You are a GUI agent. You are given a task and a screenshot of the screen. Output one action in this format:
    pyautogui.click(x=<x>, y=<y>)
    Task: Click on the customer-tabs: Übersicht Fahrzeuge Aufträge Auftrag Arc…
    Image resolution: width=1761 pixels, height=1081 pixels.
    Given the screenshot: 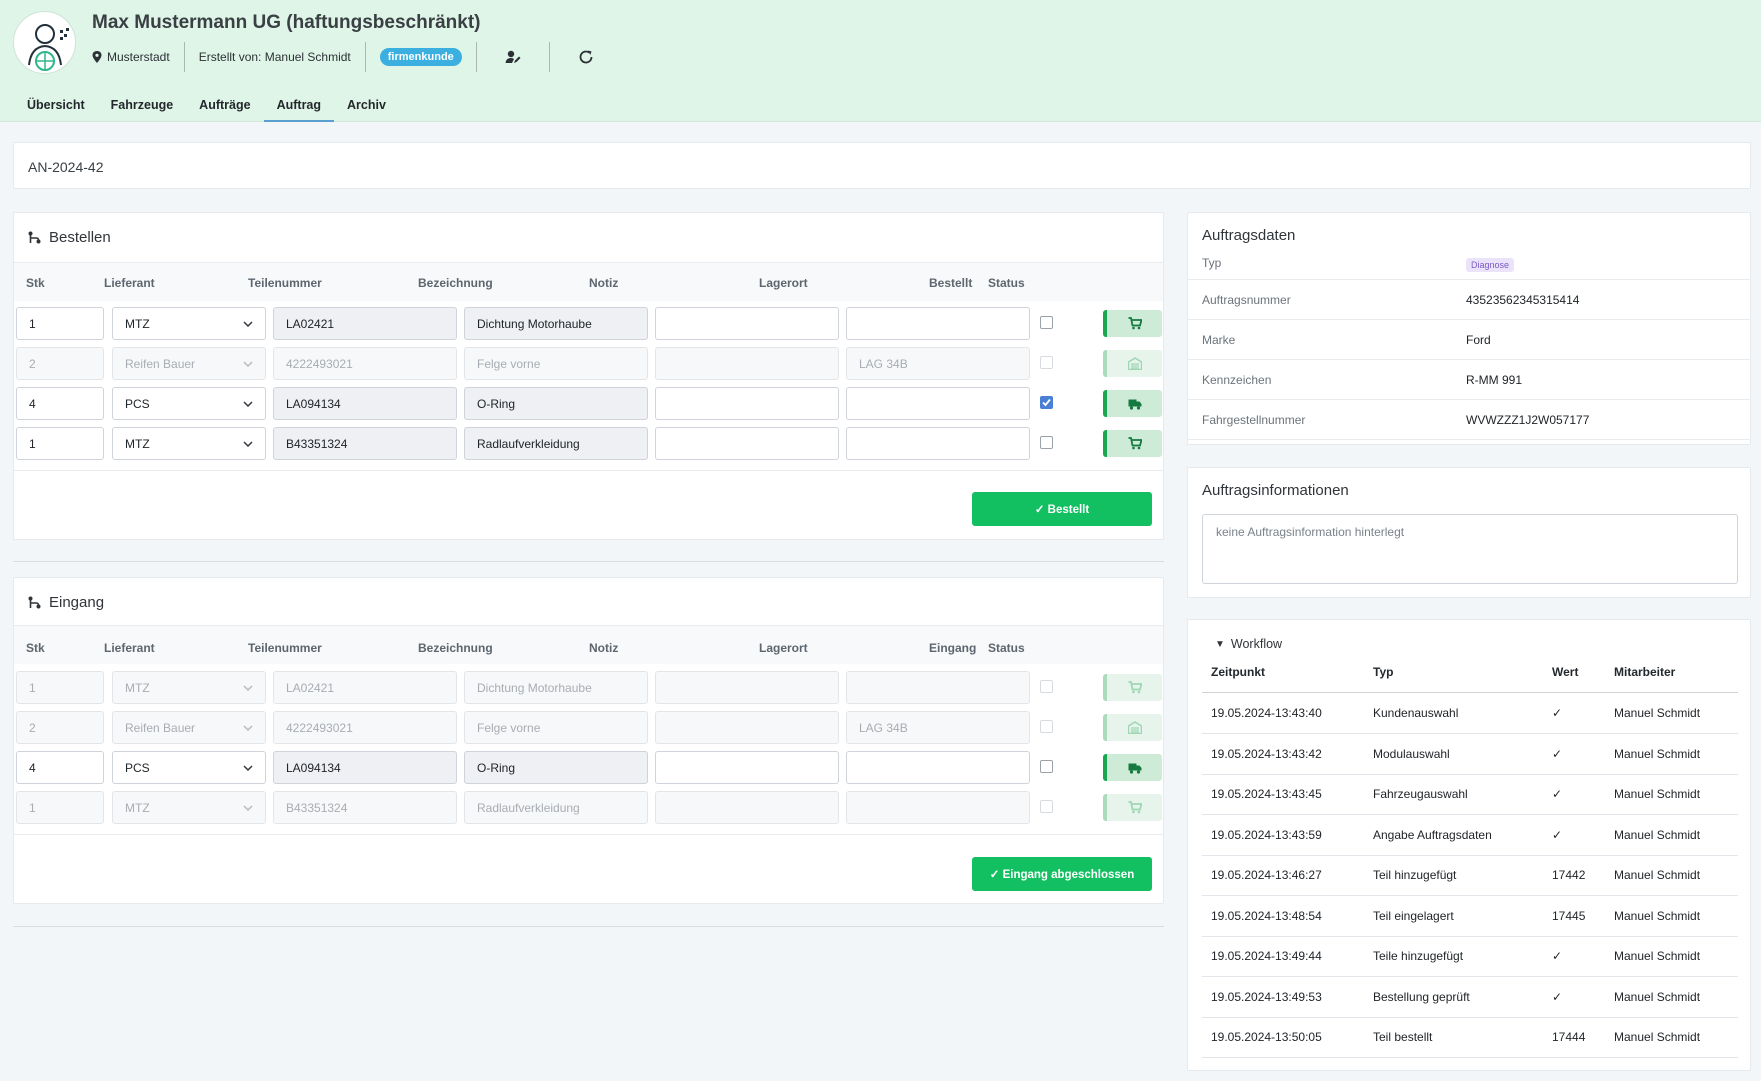 What is the action you would take?
    pyautogui.click(x=206, y=108)
    